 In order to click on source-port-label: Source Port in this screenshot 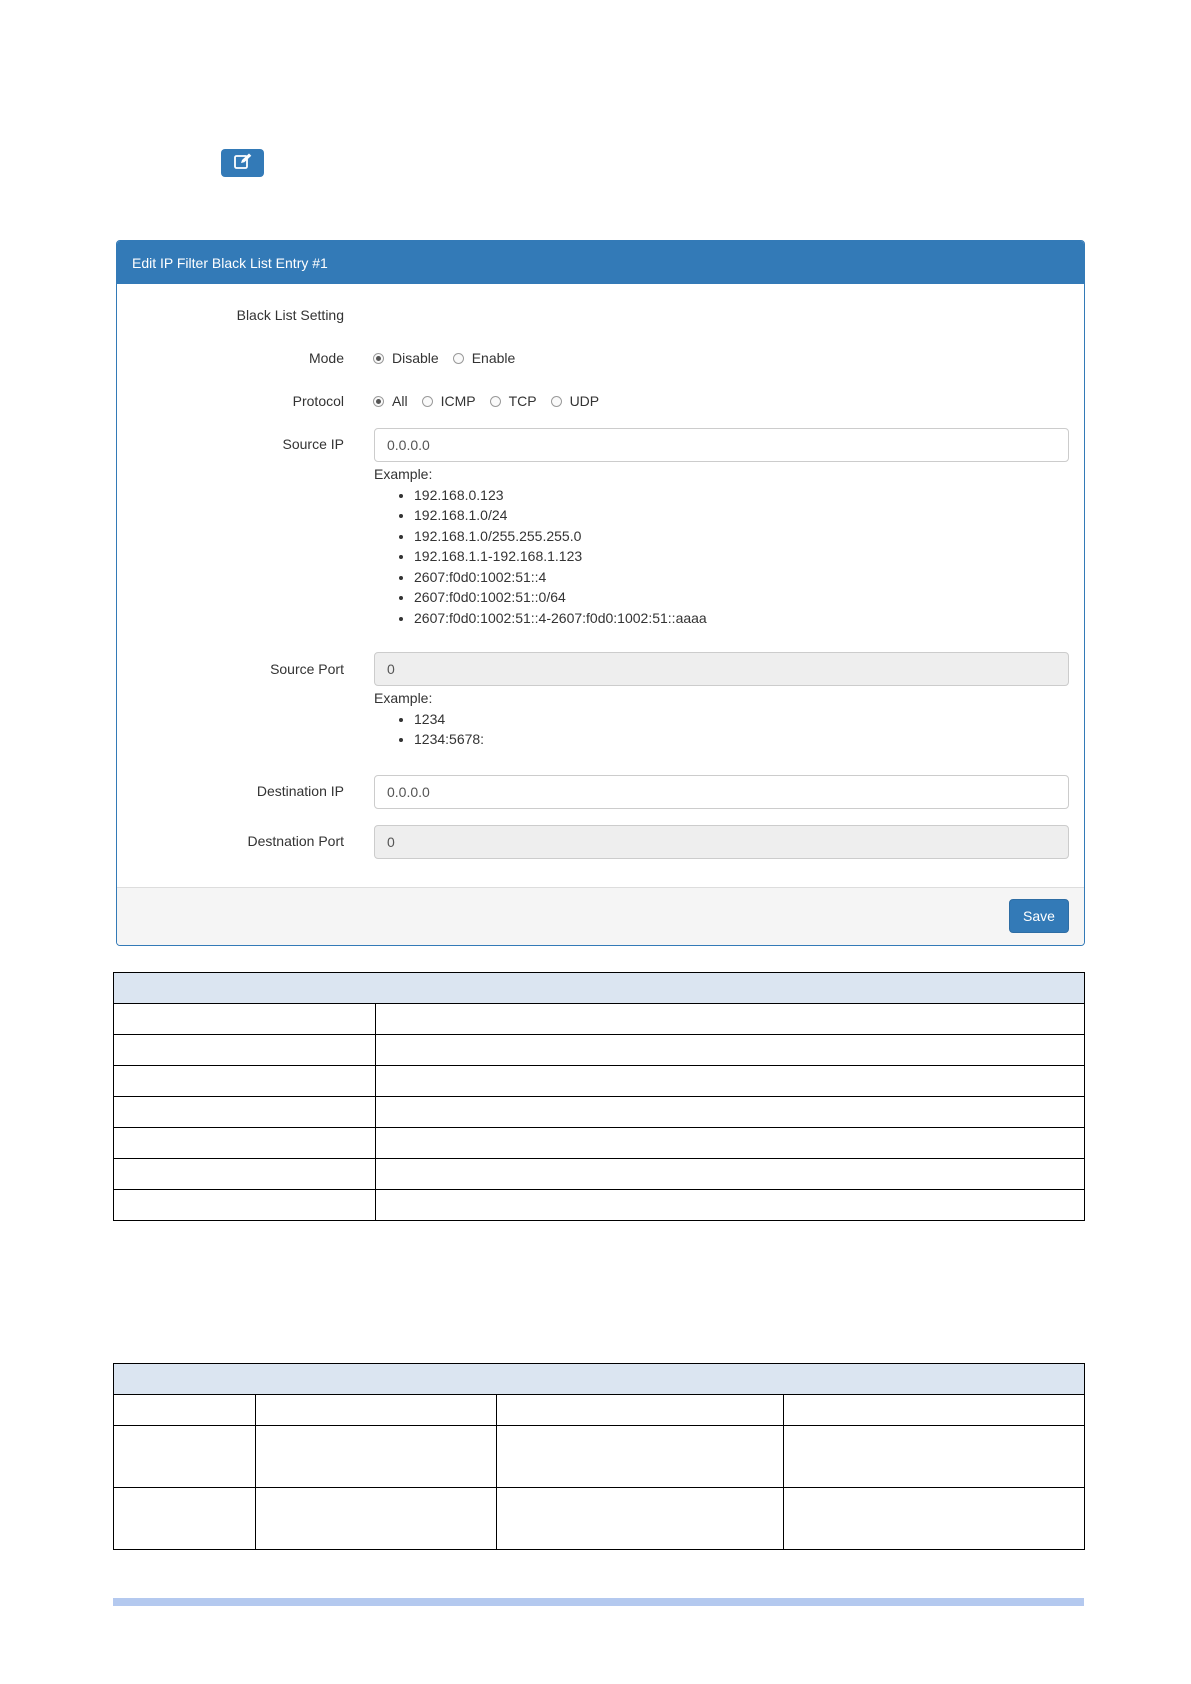, I will do `click(307, 669)`.